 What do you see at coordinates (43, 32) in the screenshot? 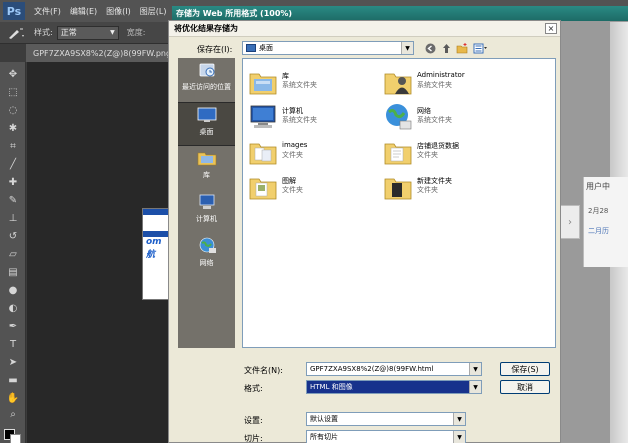
I see `style-label: 样式:` at bounding box center [43, 32].